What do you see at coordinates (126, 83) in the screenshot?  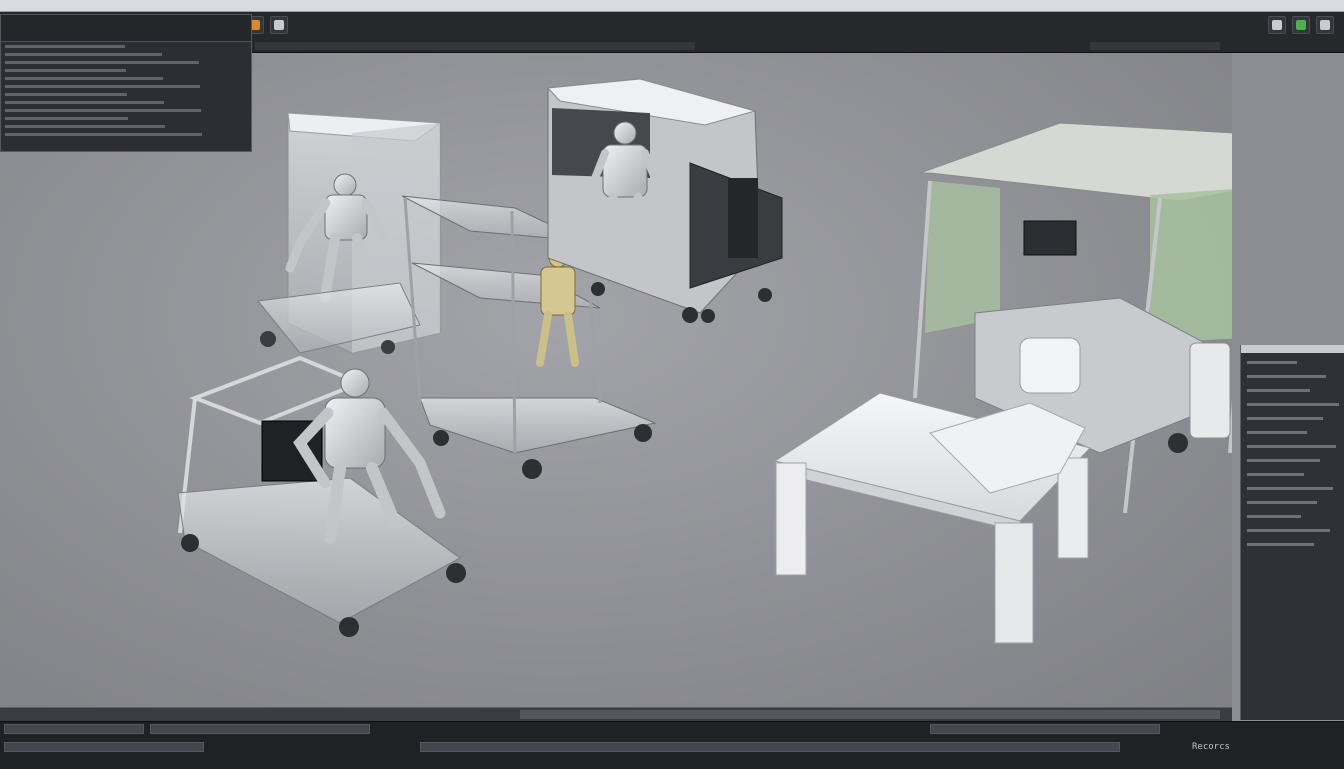 I see `script-console-panel` at bounding box center [126, 83].